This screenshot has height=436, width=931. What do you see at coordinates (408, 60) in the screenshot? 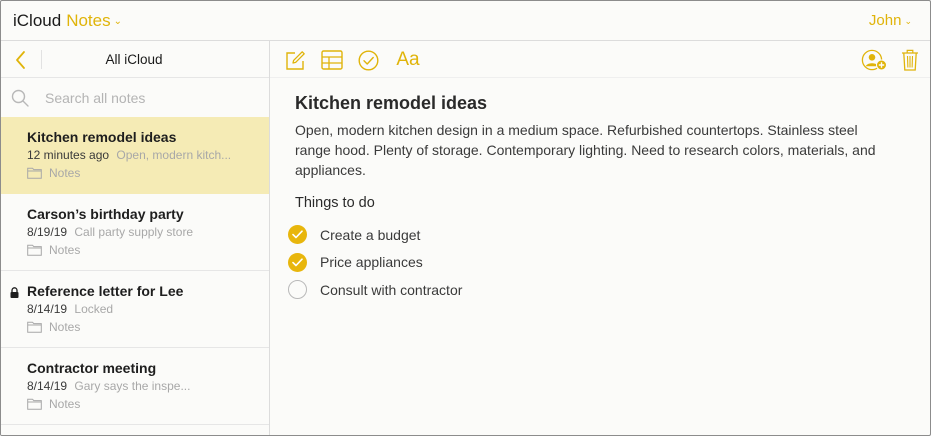
I see `format-button: Aa` at bounding box center [408, 60].